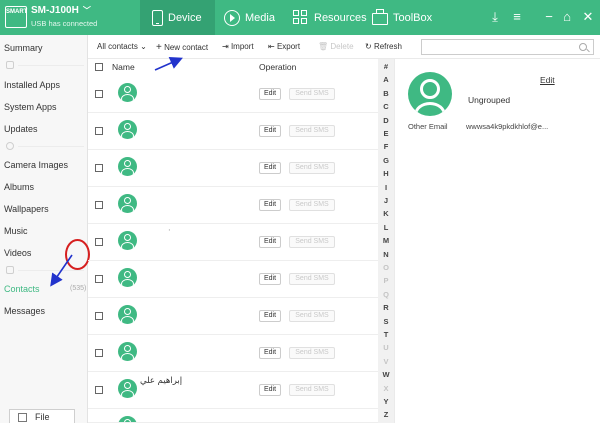 The height and width of the screenshot is (423, 600). I want to click on menu-icon: ≡, so click(517, 17).